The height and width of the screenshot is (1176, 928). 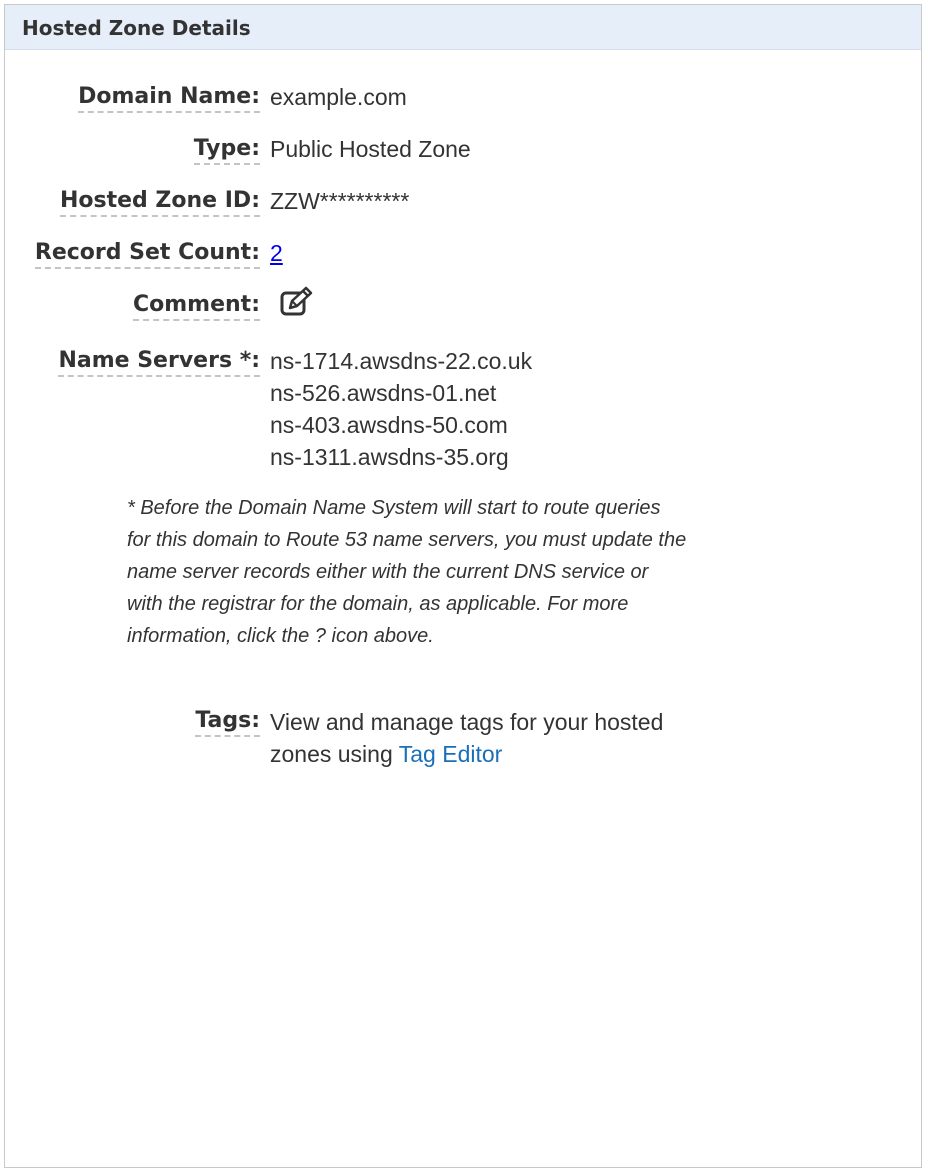 What do you see at coordinates (389, 457) in the screenshot?
I see `name-server-item: ns-1311.awsdns-35.org` at bounding box center [389, 457].